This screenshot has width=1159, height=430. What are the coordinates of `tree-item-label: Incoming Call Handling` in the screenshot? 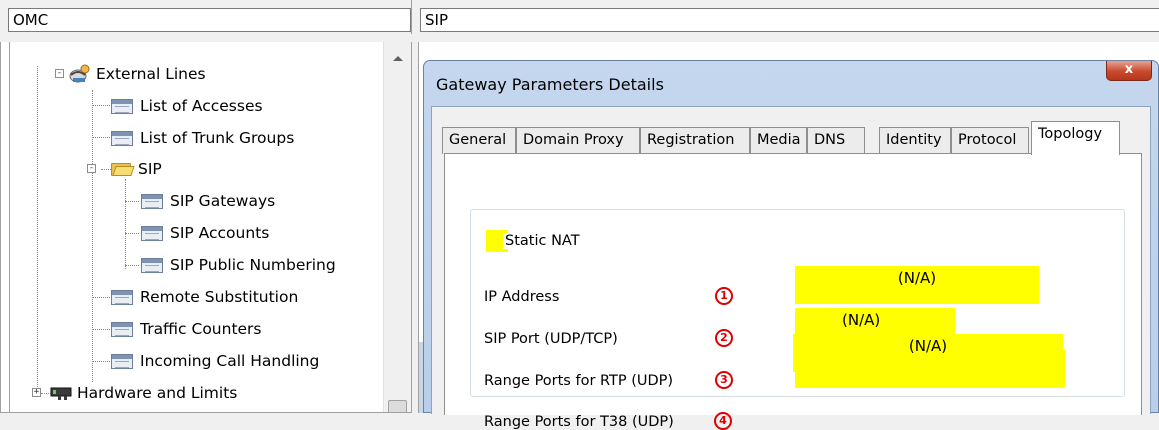 It's located at (230, 361).